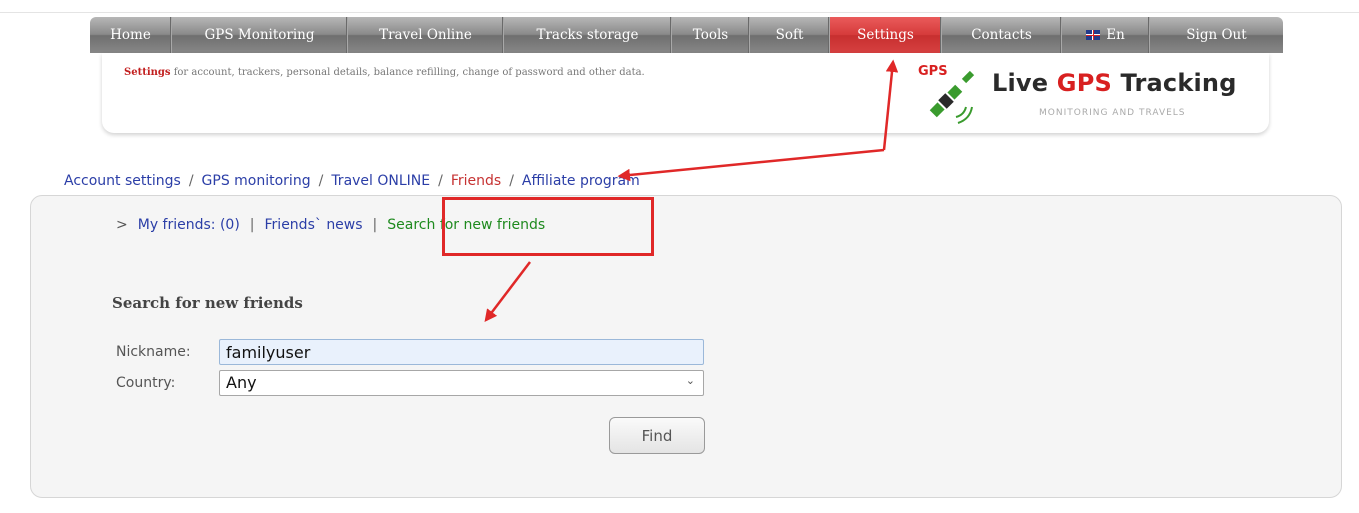 The height and width of the screenshot is (513, 1359). Describe the element at coordinates (690, 380) in the screenshot. I see `chevron-down-icon: ⌄` at that location.